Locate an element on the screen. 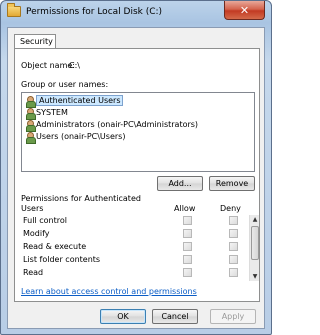 The height and width of the screenshot is (335, 320). permission-row: Read & execute is located at coordinates (133, 247).